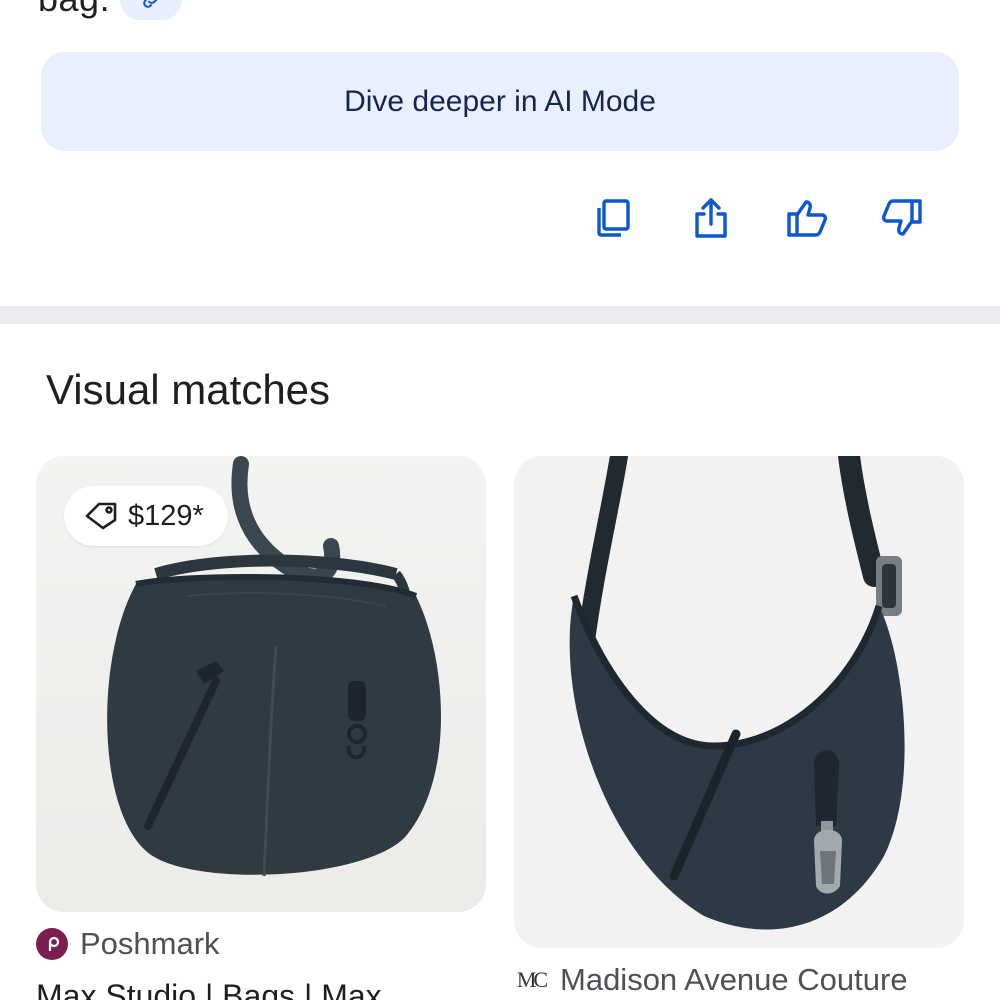 The height and width of the screenshot is (1000, 1000). What do you see at coordinates (101, 516) in the screenshot?
I see `price-tag-icon` at bounding box center [101, 516].